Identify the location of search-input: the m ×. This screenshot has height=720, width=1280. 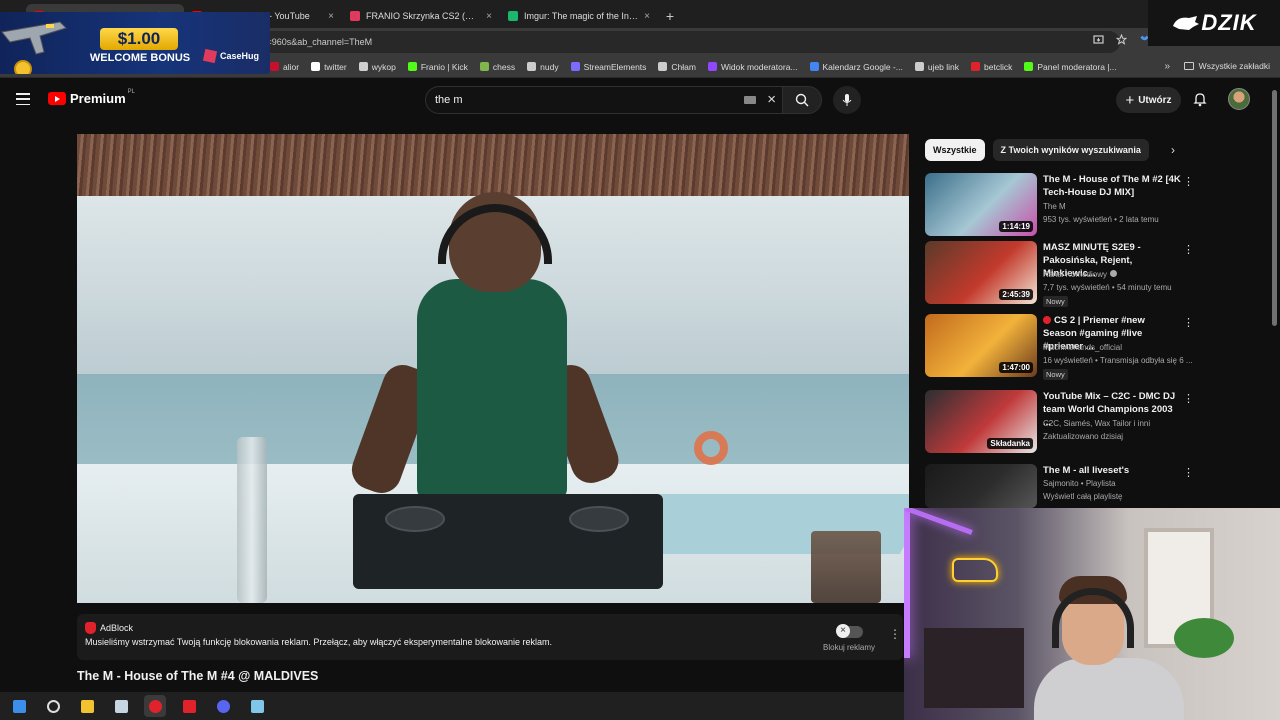
(603, 100).